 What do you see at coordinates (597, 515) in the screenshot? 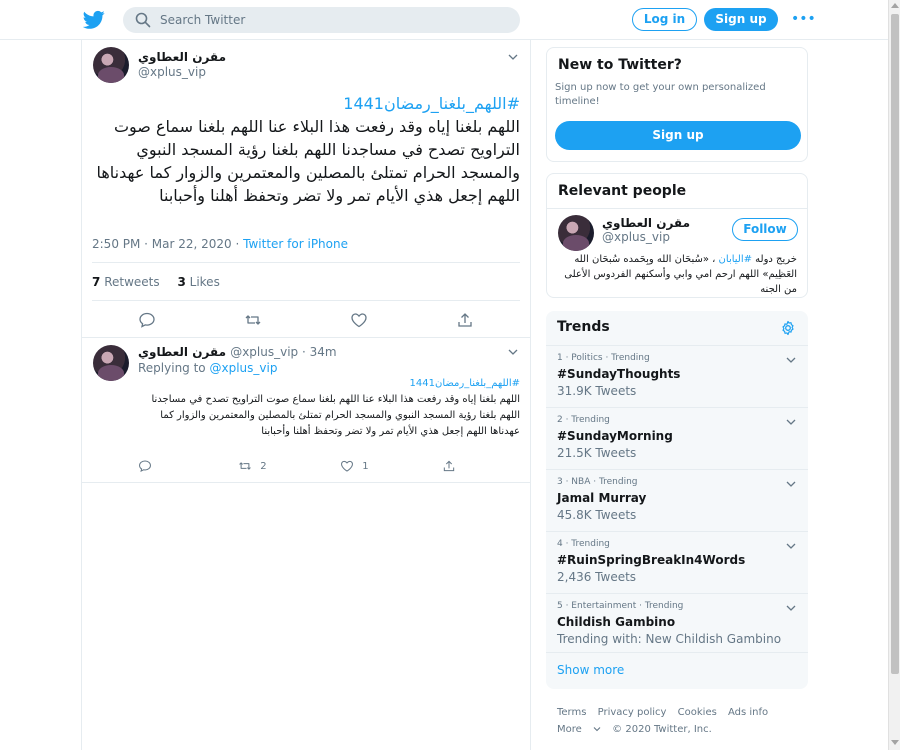
I see `trend-count: 45.8K Tweets` at bounding box center [597, 515].